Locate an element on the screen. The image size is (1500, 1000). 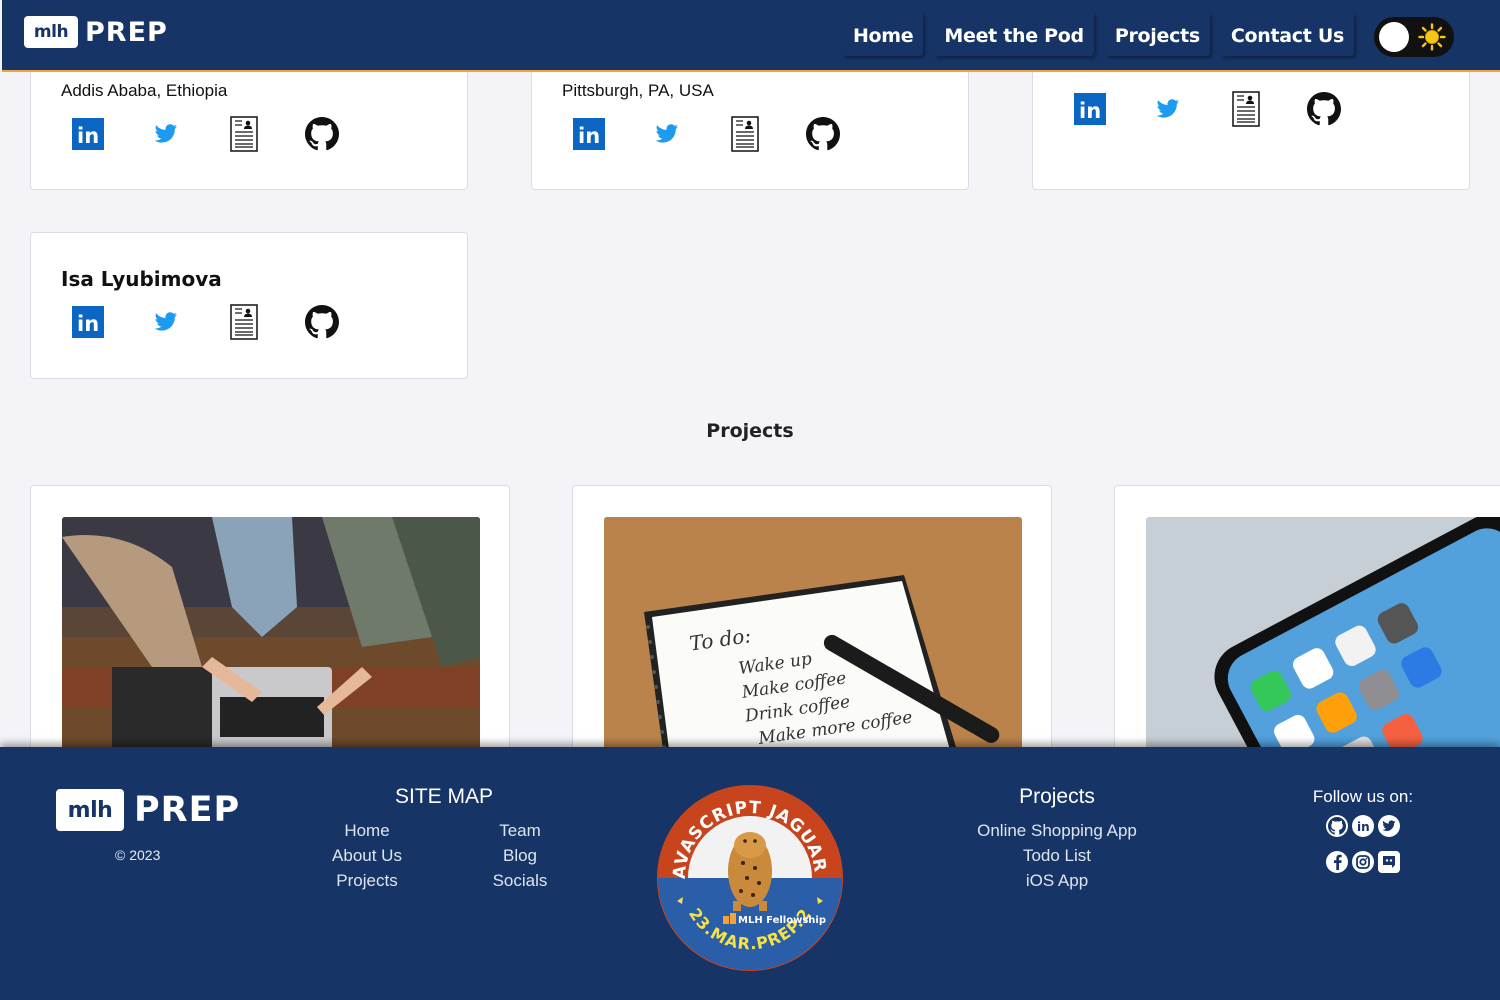
sitemap-col-1: Home About Us Projects is located at coordinates (367, 855).